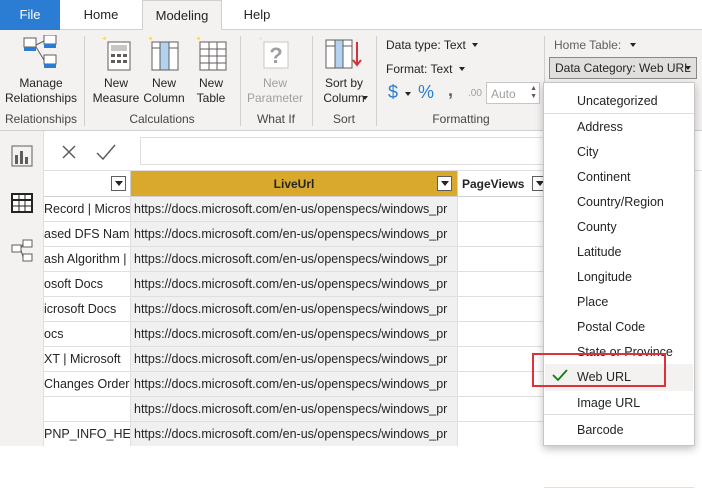 This screenshot has width=702, height=488. I want to click on parameter-icon: ?, so click(275, 54).